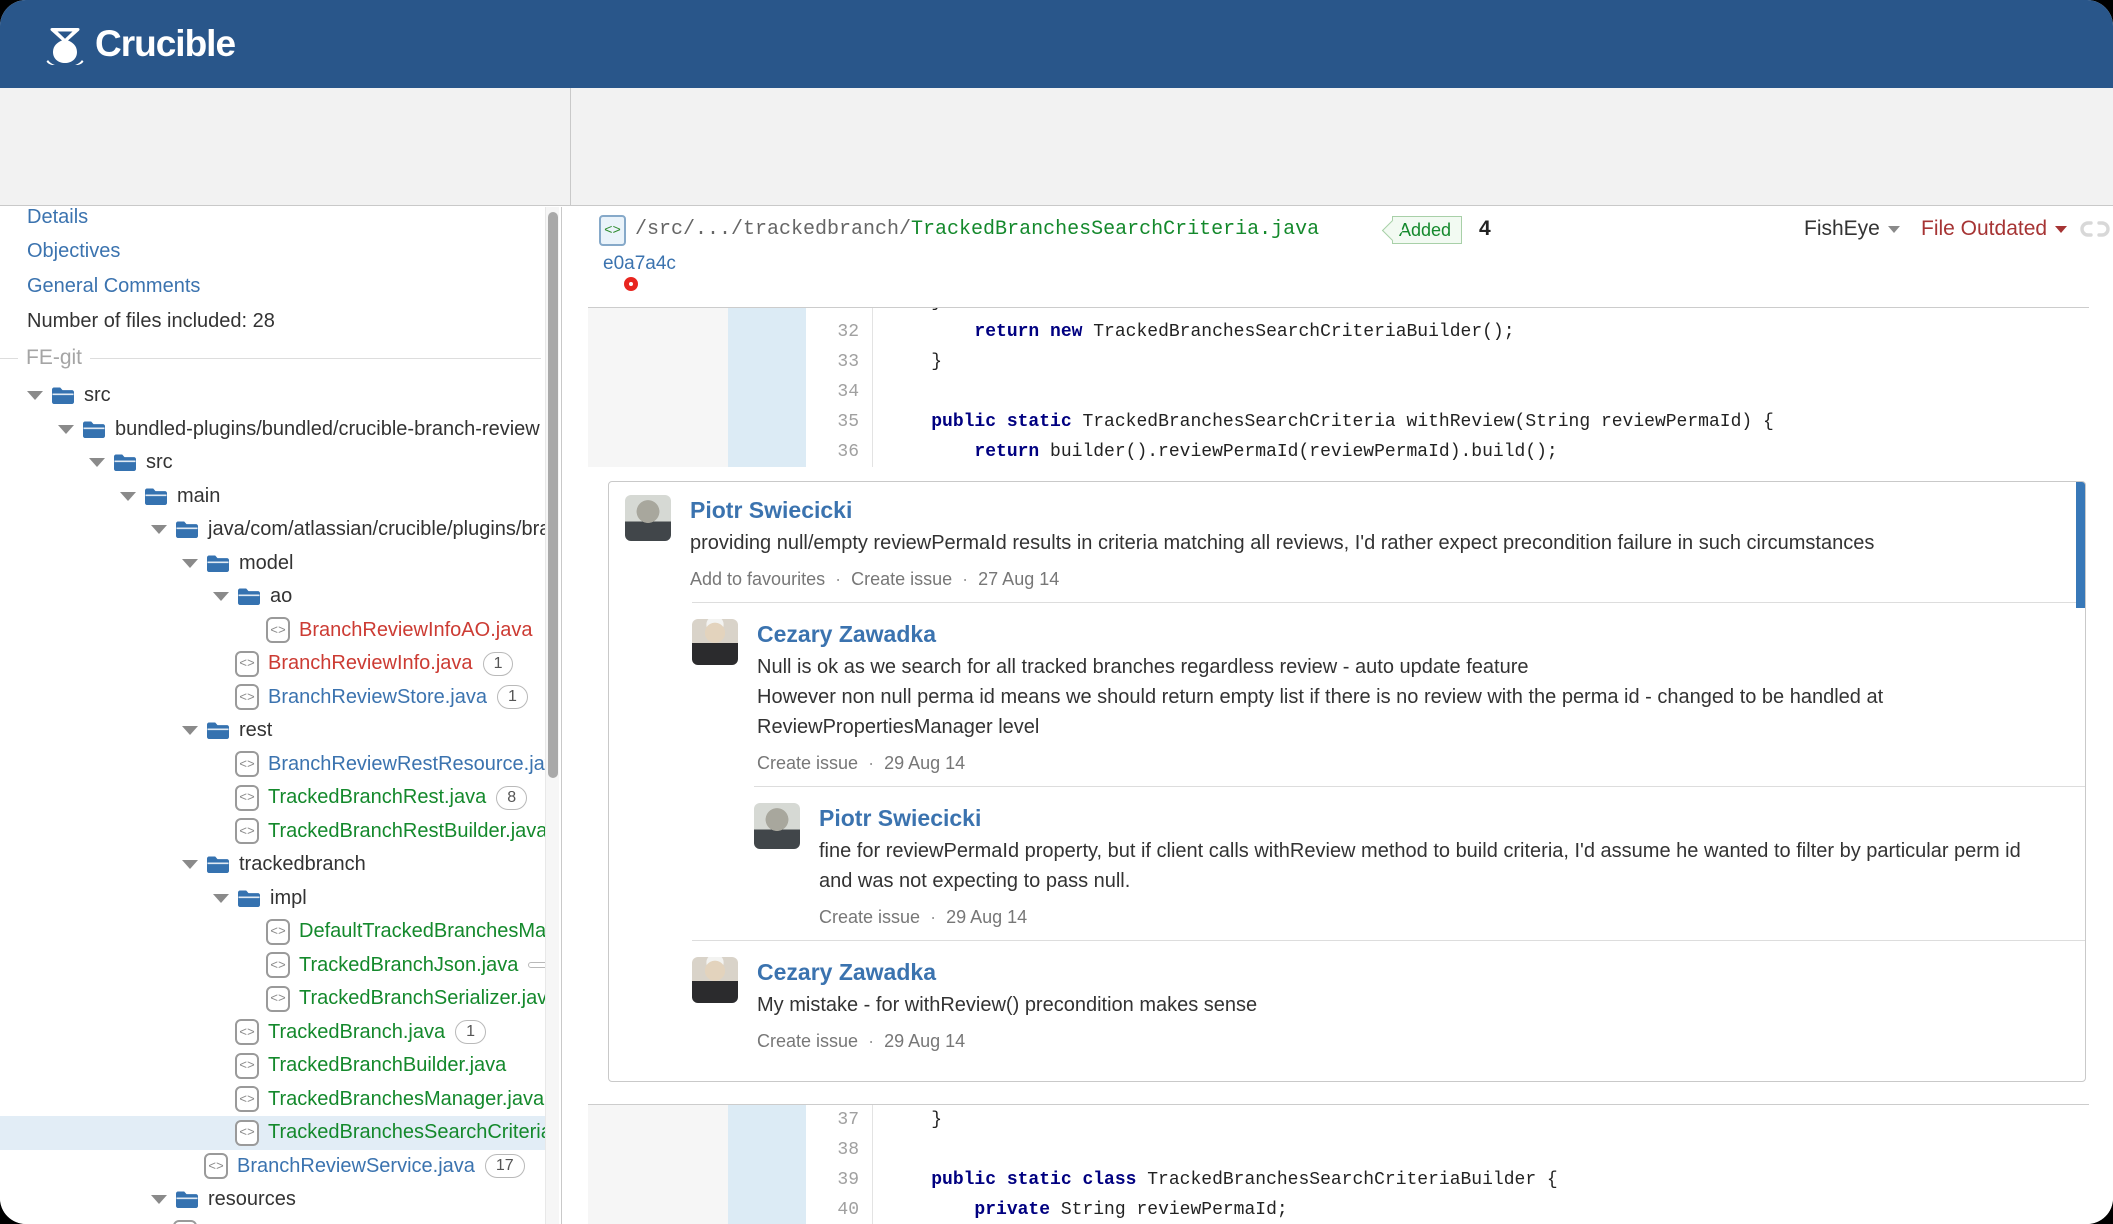 The width and height of the screenshot is (2113, 1224). Describe the element at coordinates (280, 252) in the screenshot. I see `sidebar-link-objectives: Objectives` at that location.